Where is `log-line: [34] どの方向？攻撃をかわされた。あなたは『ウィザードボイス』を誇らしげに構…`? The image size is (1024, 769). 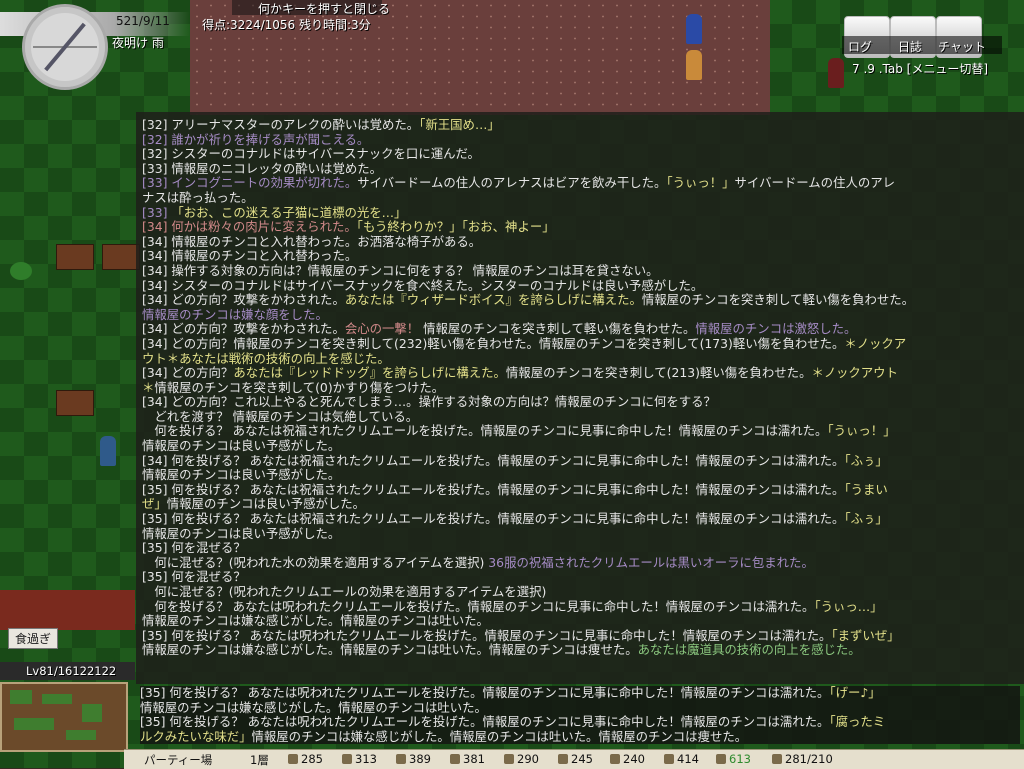 log-line: [34] どの方向？攻撃をかわされた。あなたは『ウィザードボイス』を誇らしげに構… is located at coordinates (577, 300).